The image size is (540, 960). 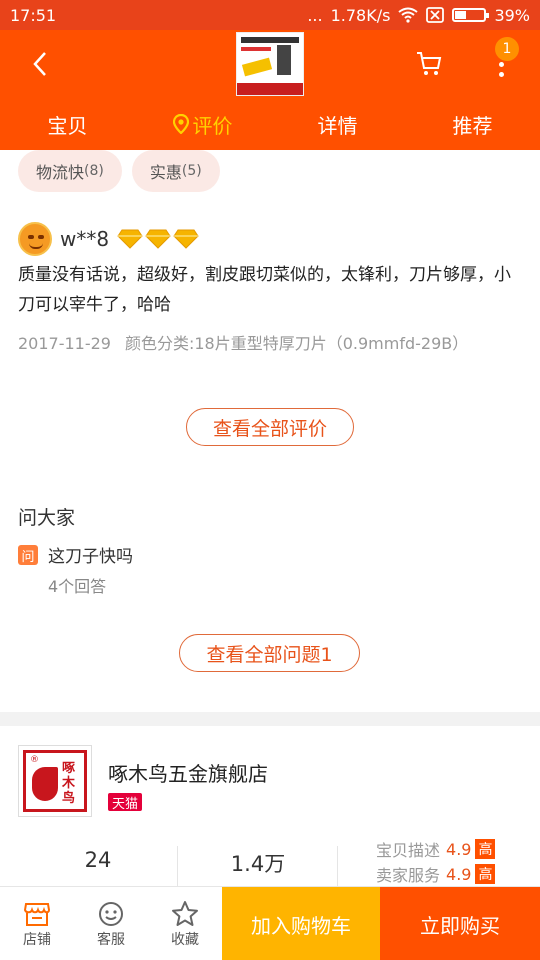 What do you see at coordinates (360, 15) in the screenshot?
I see `network-speed: 1.78K/s` at bounding box center [360, 15].